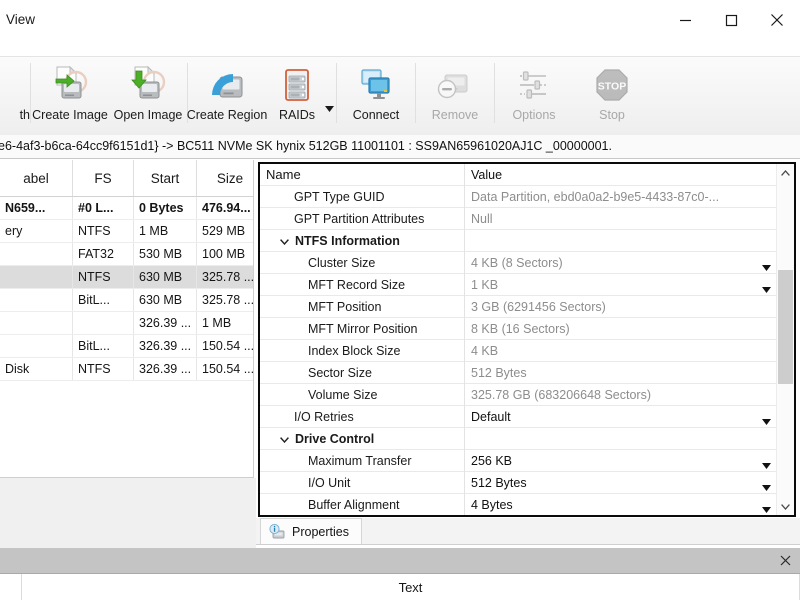 This screenshot has width=800, height=600. I want to click on scroll-down-button, so click(785, 506).